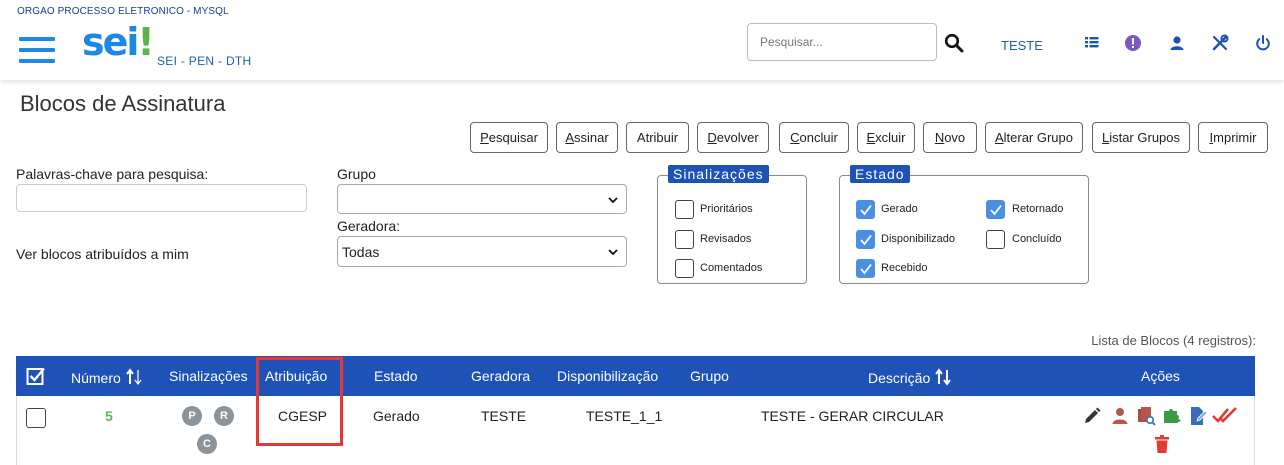 This screenshot has width=1284, height=465. What do you see at coordinates (587, 137) in the screenshot?
I see `sign-button: Assinar` at bounding box center [587, 137].